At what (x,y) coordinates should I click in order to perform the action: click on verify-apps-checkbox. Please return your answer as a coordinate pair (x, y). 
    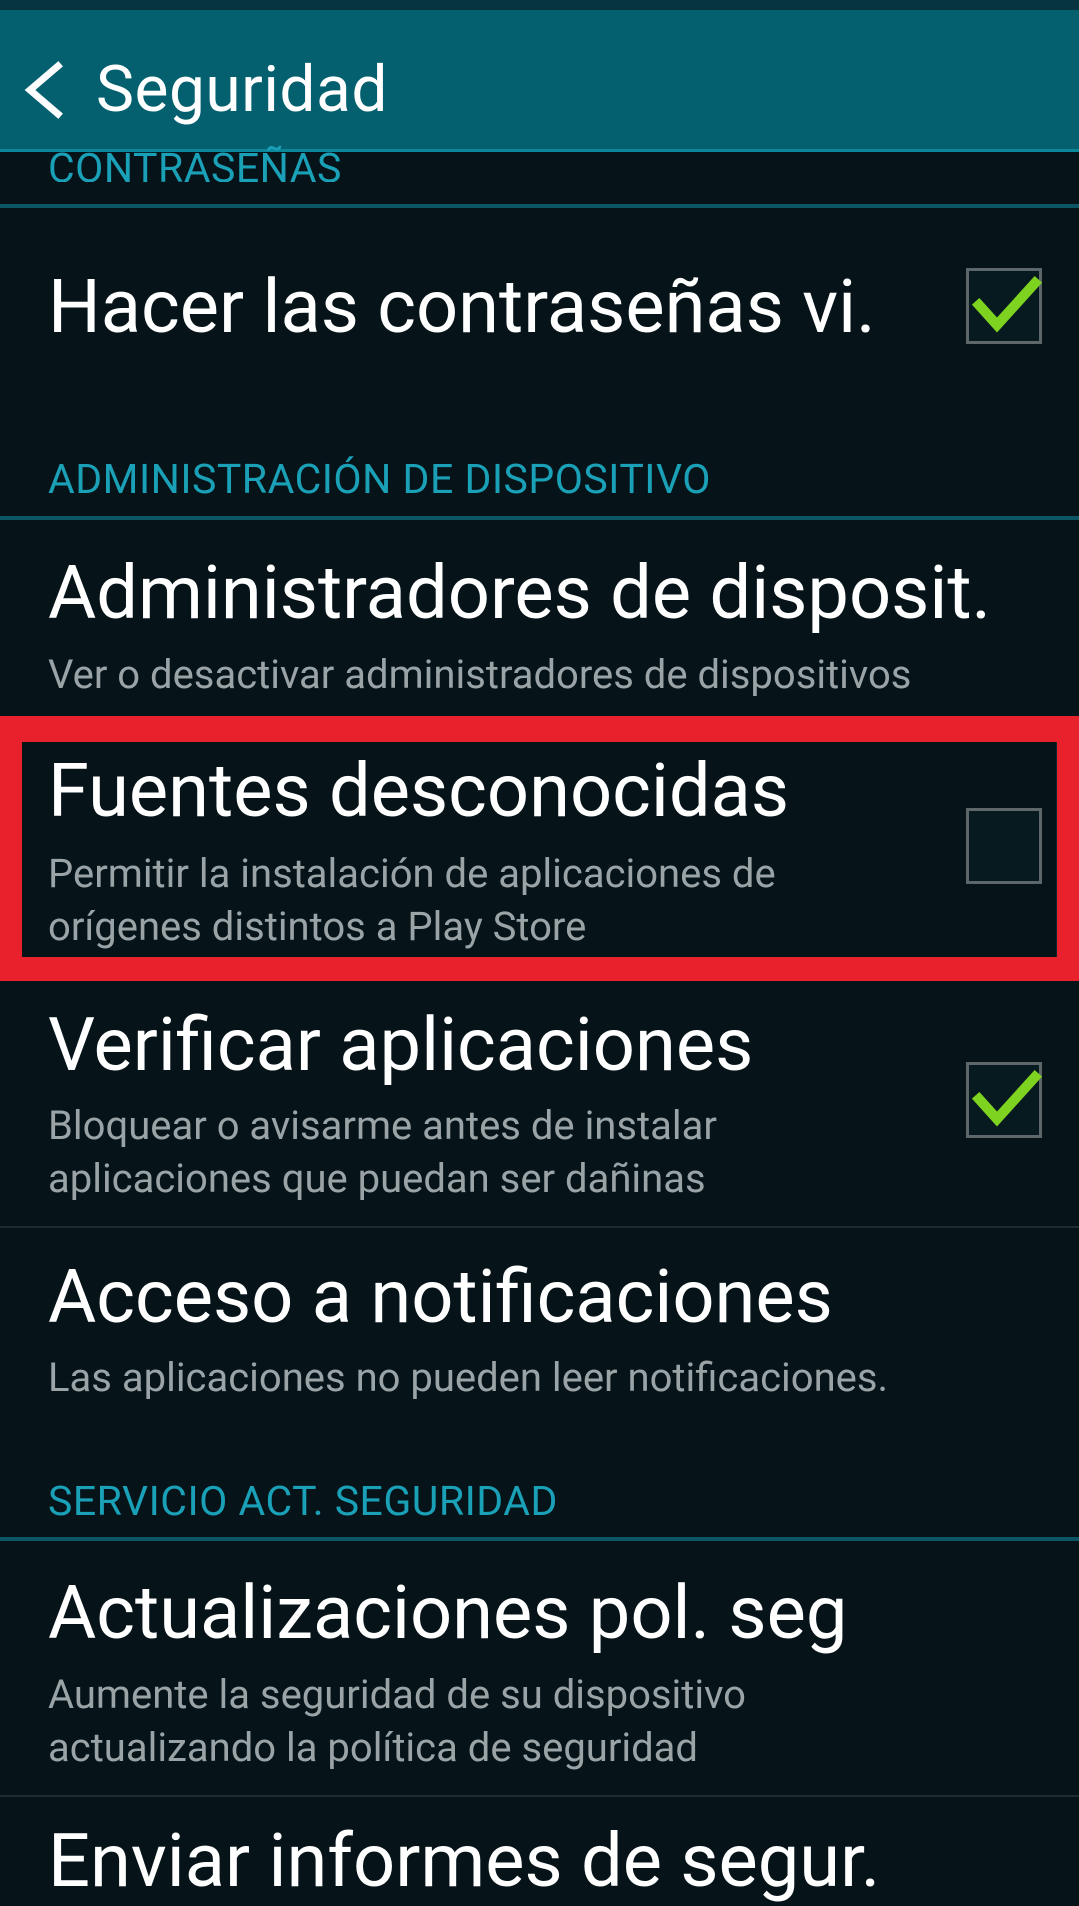
    Looking at the image, I should click on (1004, 1100).